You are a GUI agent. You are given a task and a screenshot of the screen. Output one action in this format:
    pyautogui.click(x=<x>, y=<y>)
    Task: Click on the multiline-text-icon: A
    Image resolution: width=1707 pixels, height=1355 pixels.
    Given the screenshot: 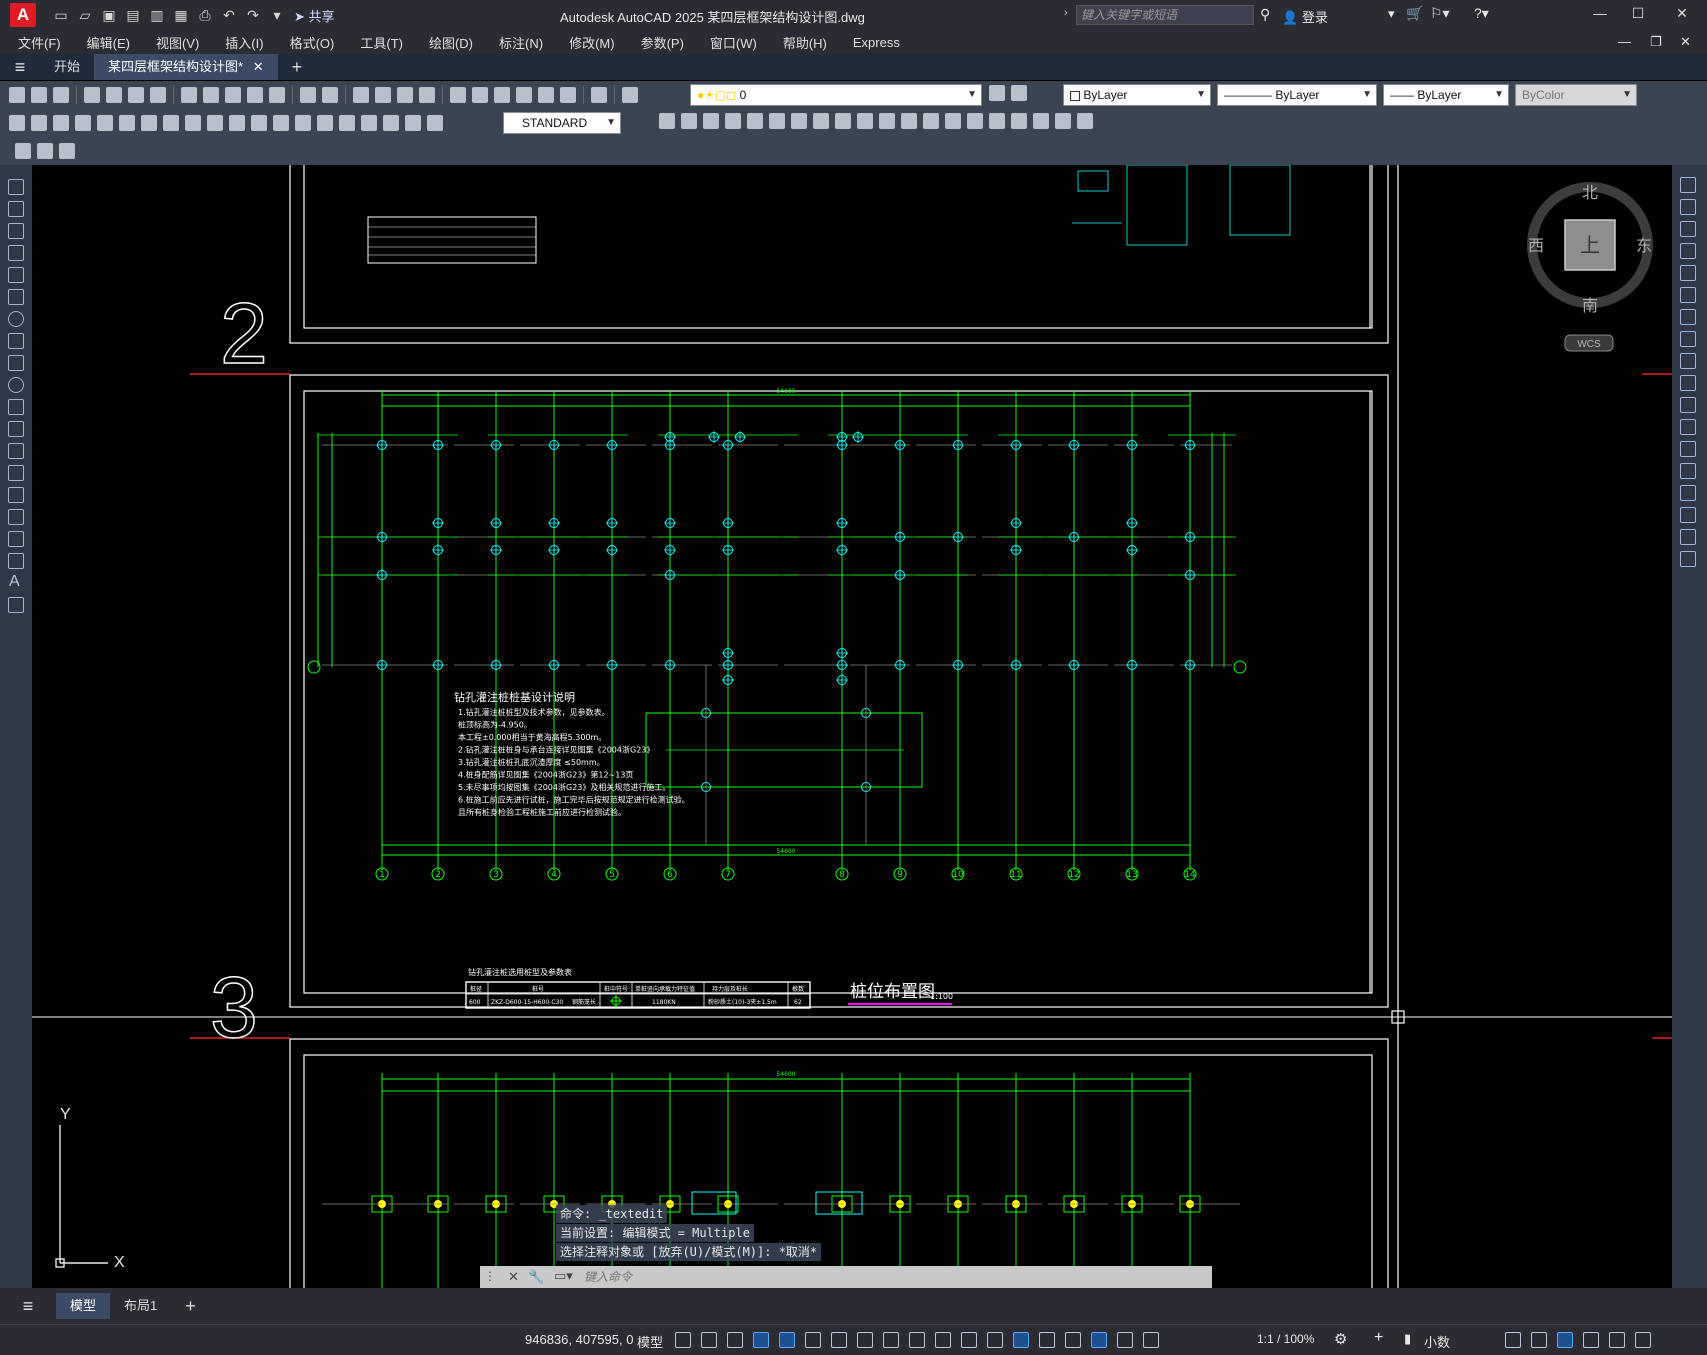 What is the action you would take?
    pyautogui.click(x=14, y=582)
    